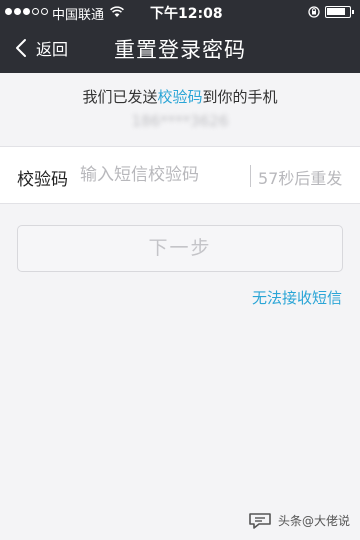 This screenshot has height=540, width=360. Describe the element at coordinates (186, 14) in the screenshot. I see `status-time: 下午12:08` at that location.